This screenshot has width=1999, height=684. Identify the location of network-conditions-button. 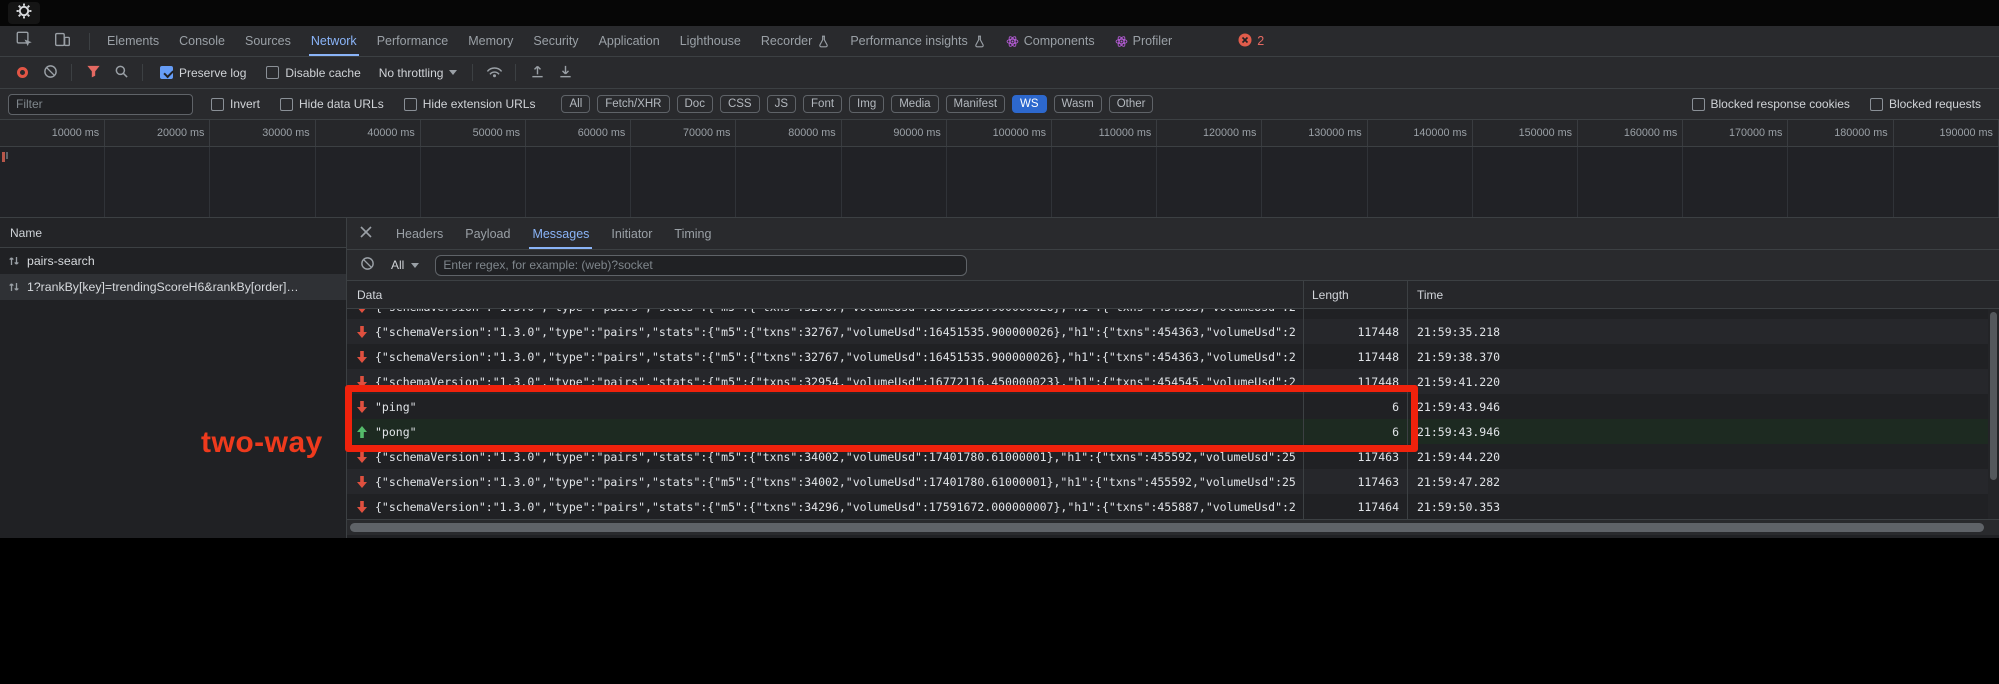
(494, 73).